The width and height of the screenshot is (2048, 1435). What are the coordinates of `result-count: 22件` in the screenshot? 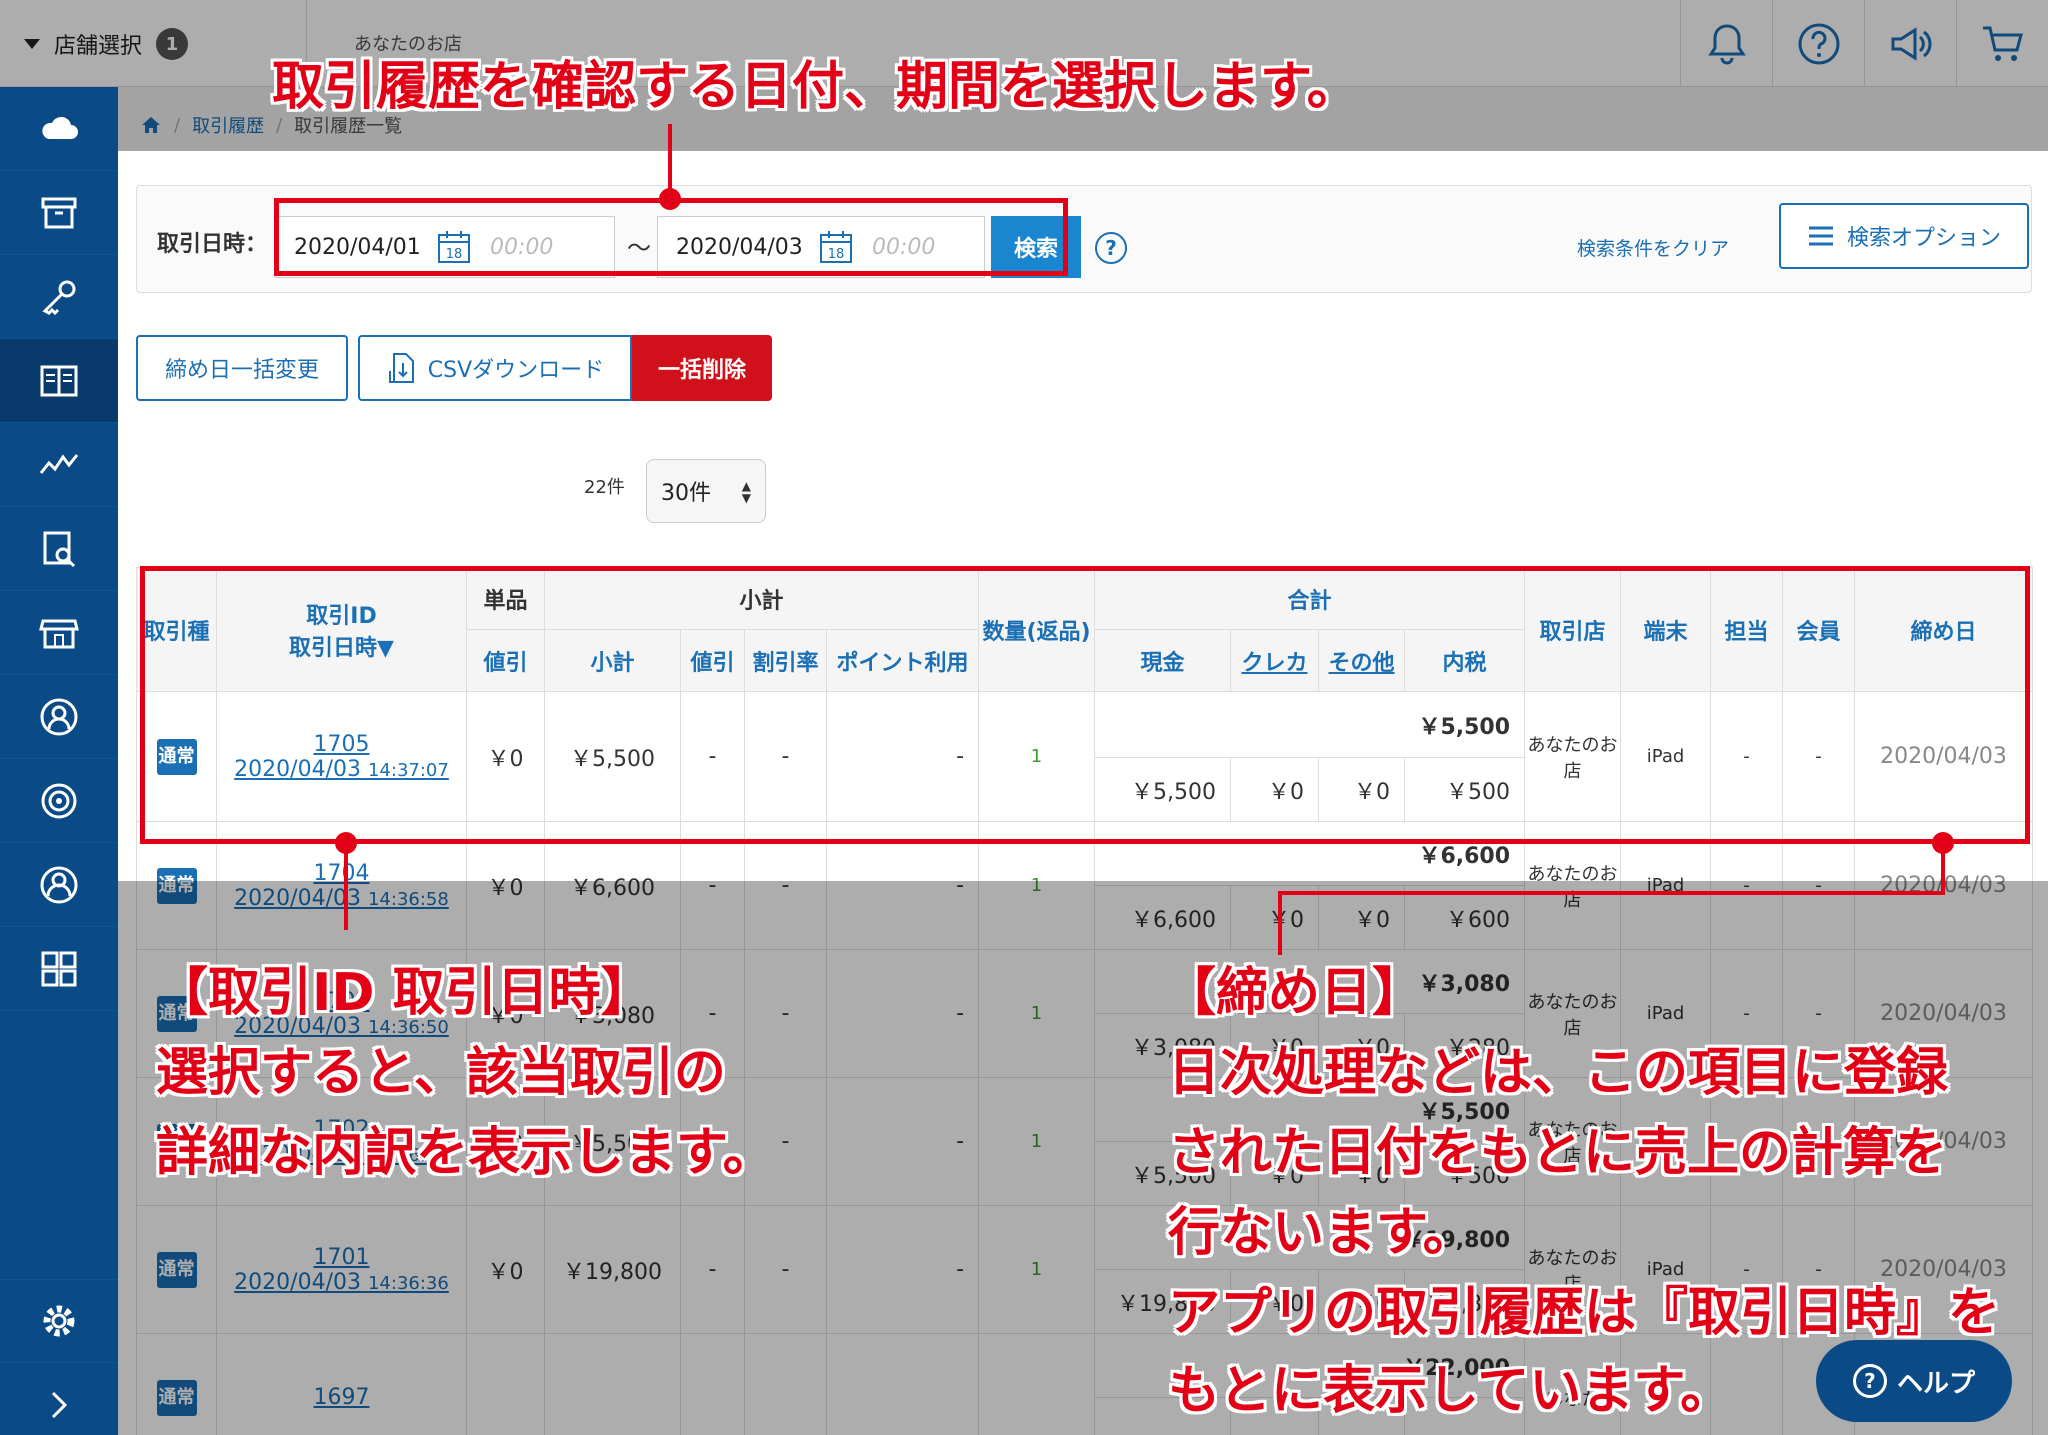 It's located at (604, 487).